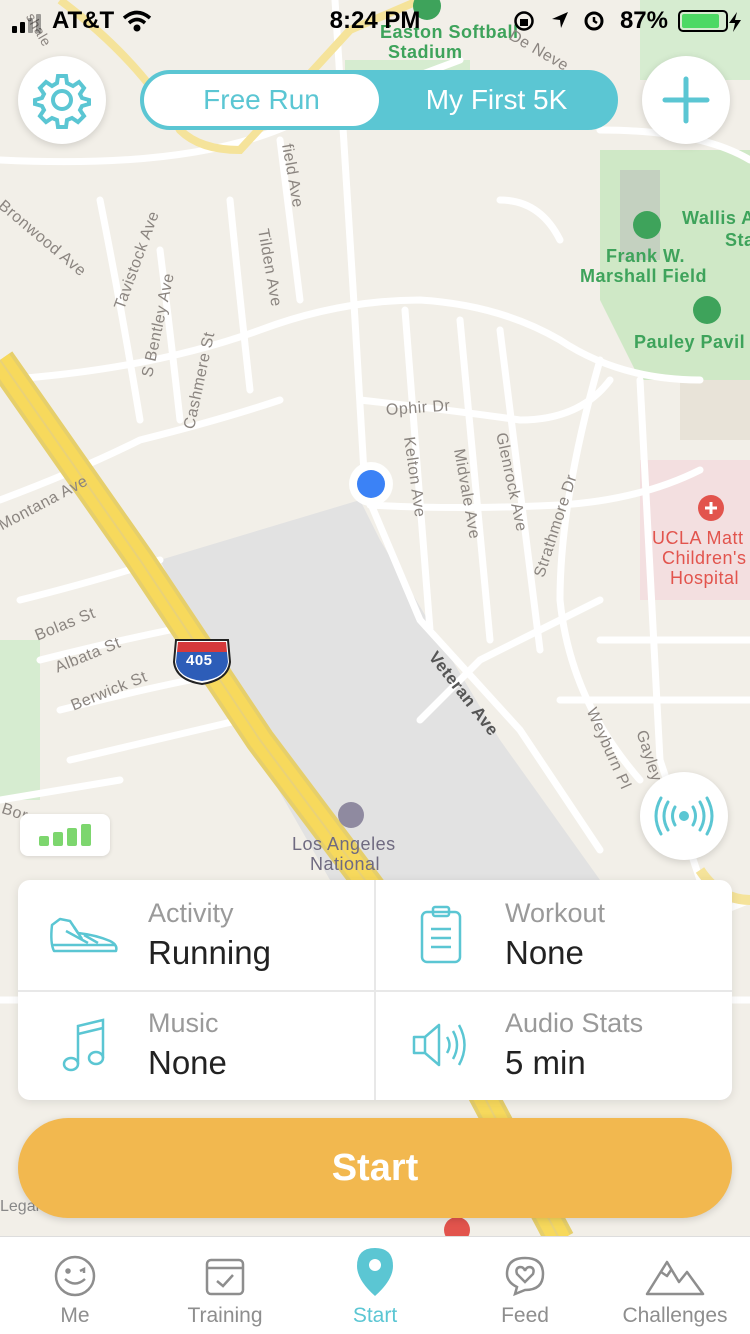  I want to click on activity-setting: Activity Running, so click(196, 935).